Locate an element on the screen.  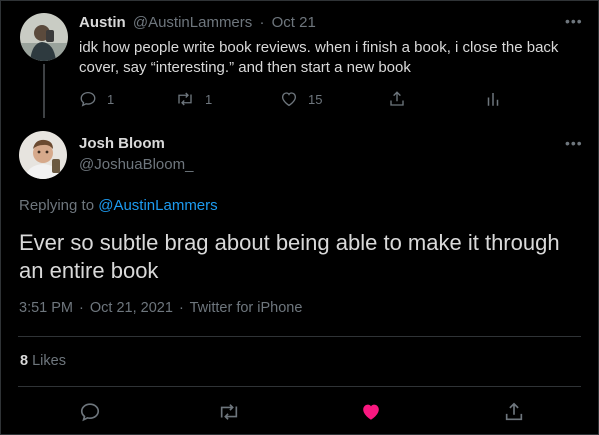
retweet-button is located at coordinates (229, 412).